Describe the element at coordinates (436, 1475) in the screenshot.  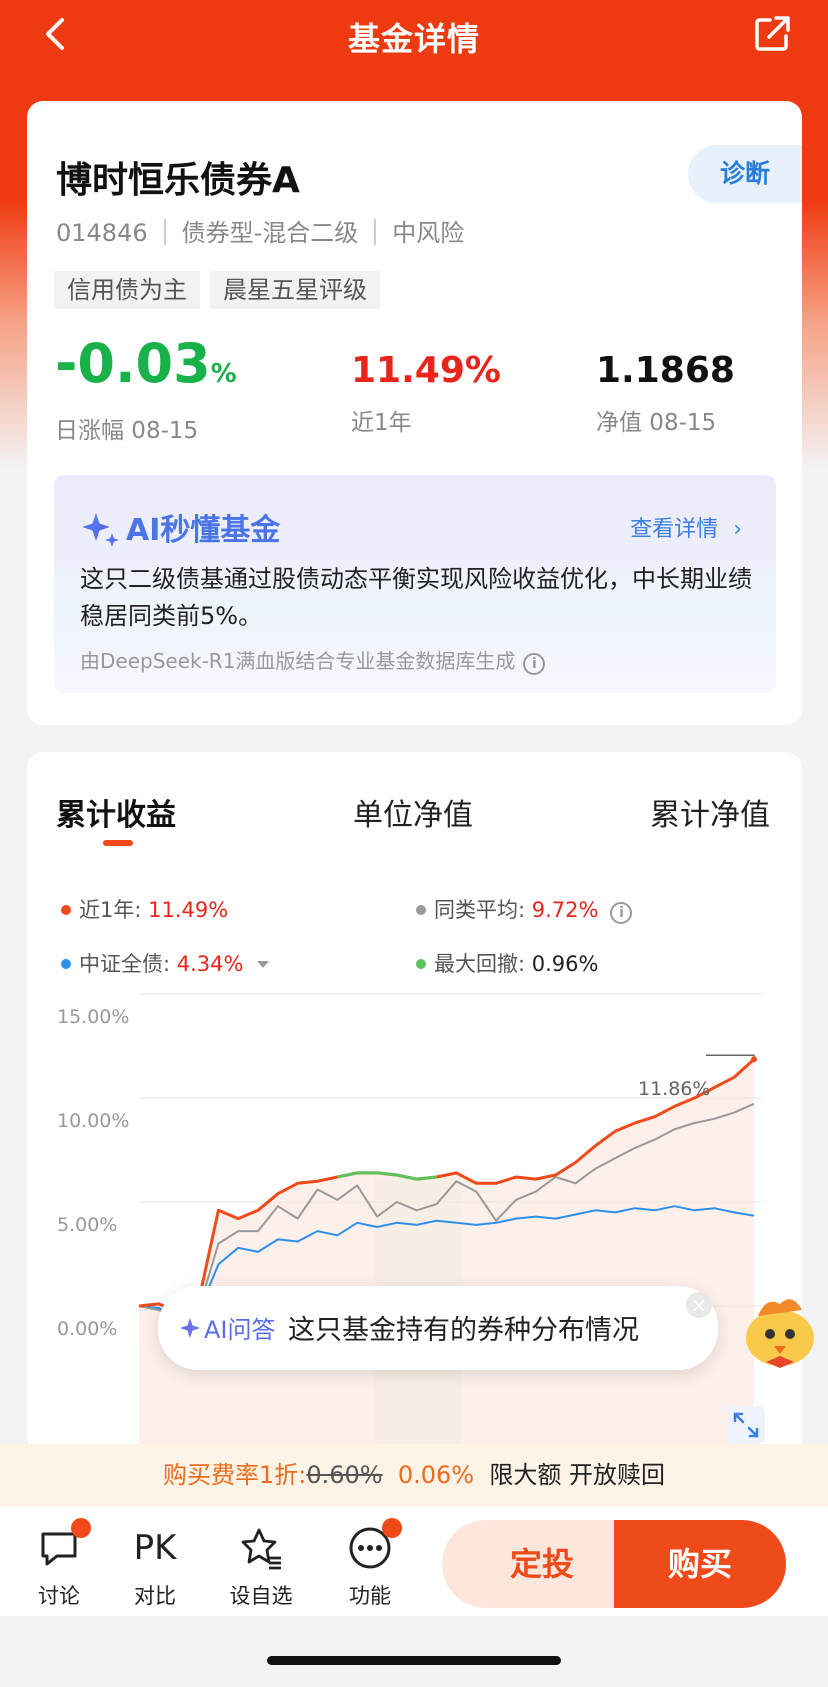
I see `fee-discounted: 0.06%` at that location.